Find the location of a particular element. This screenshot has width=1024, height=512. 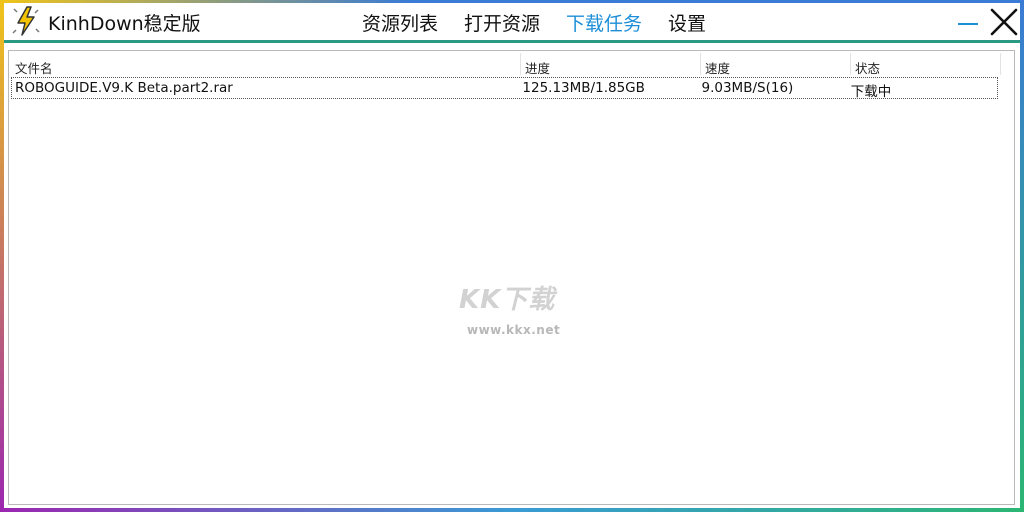

tab-settings: 设置 is located at coordinates (687, 22).